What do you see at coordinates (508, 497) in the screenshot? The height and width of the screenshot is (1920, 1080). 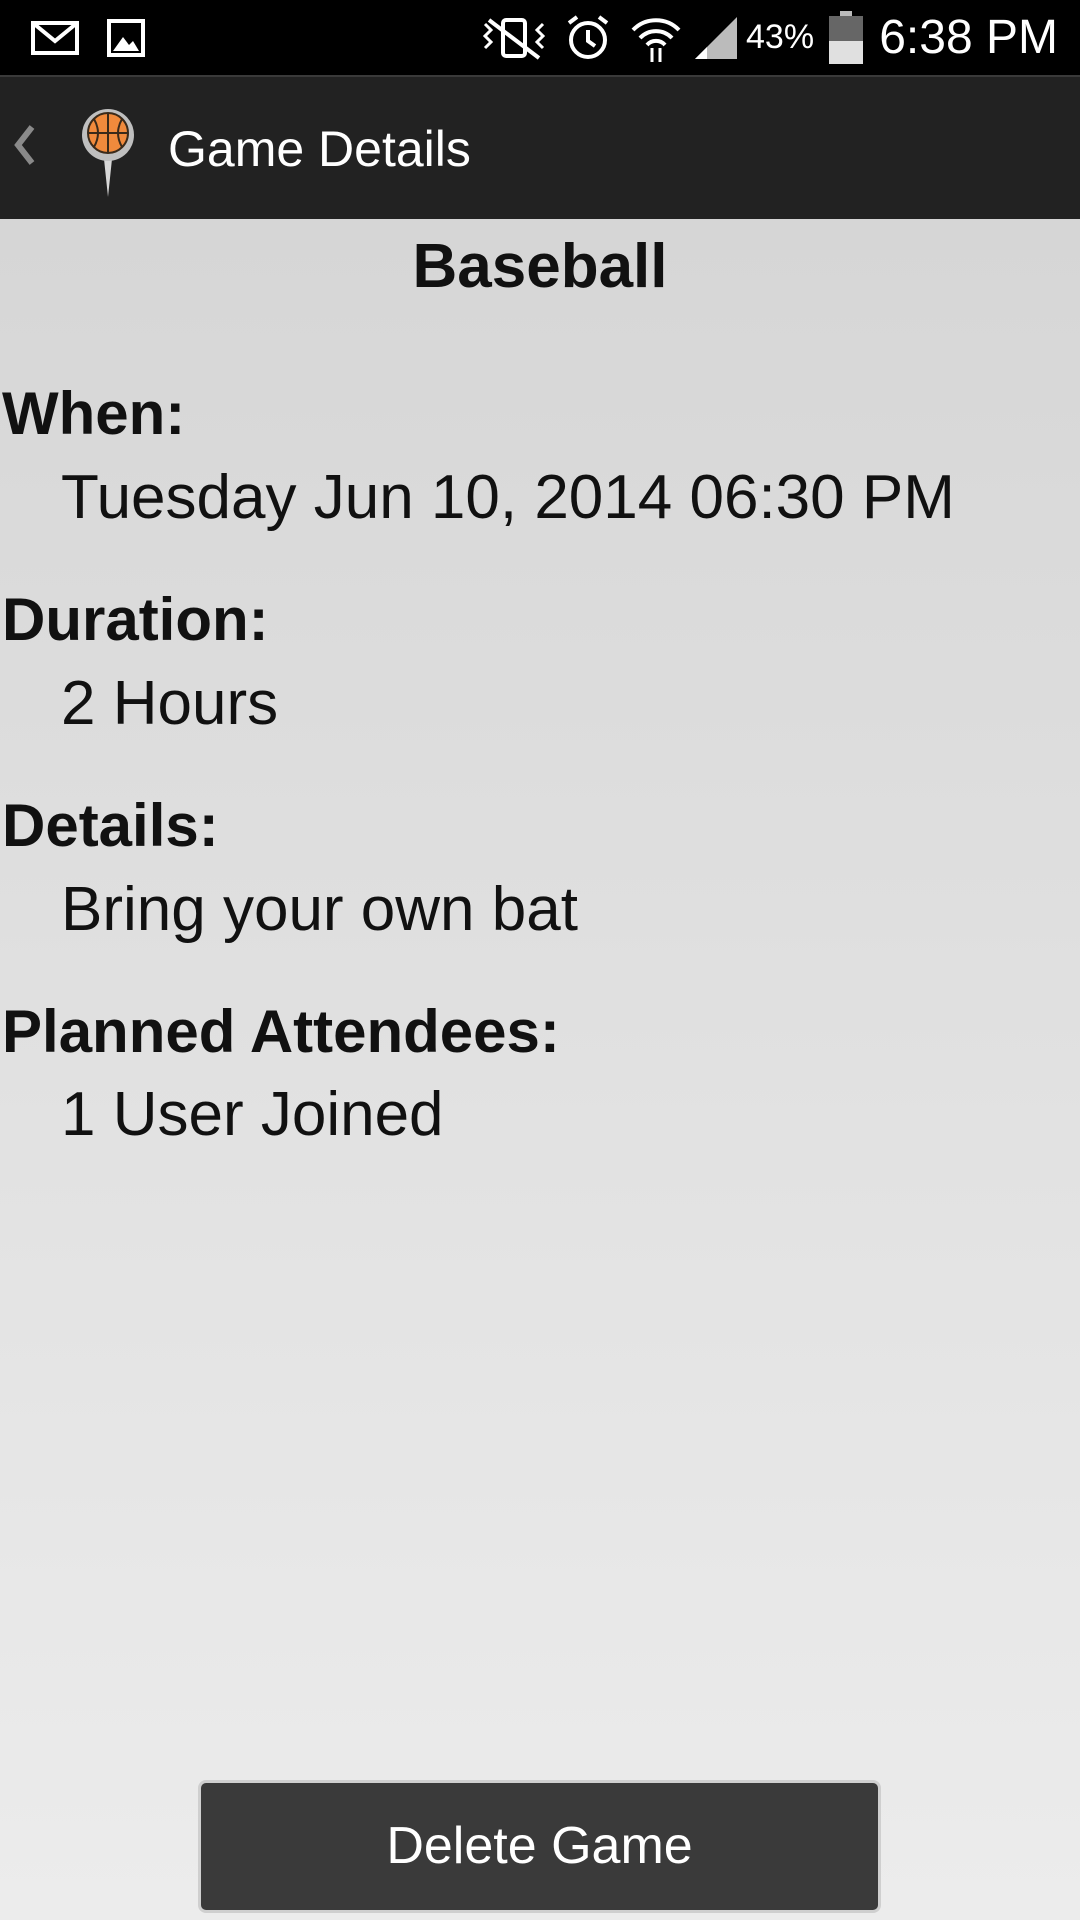 I see `when-value: Tuesday Jun 10, 2014 06:30 PM` at bounding box center [508, 497].